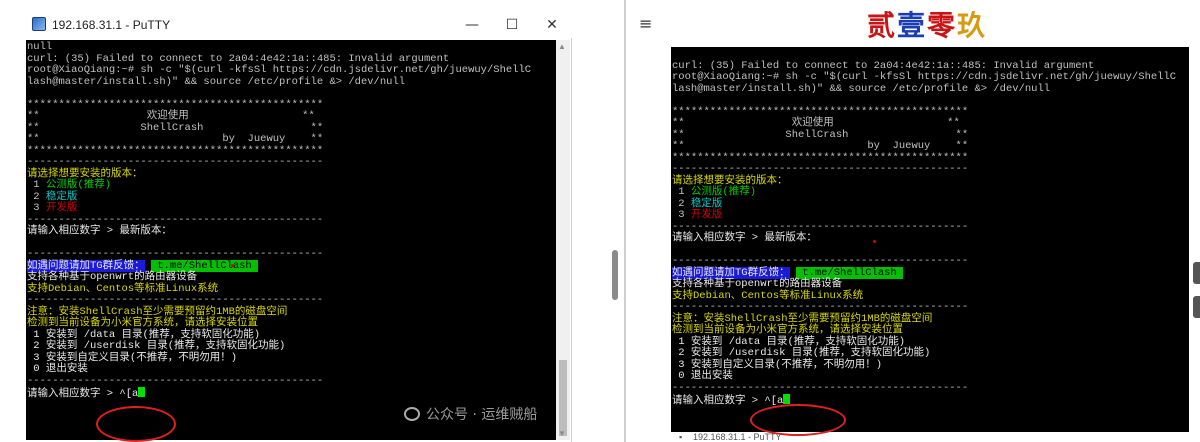 The height and width of the screenshot is (442, 1200). Describe the element at coordinates (286, 19) in the screenshot. I see `title-bar: 192.168.31.1 - PuTTY — ☐ ✕` at that location.